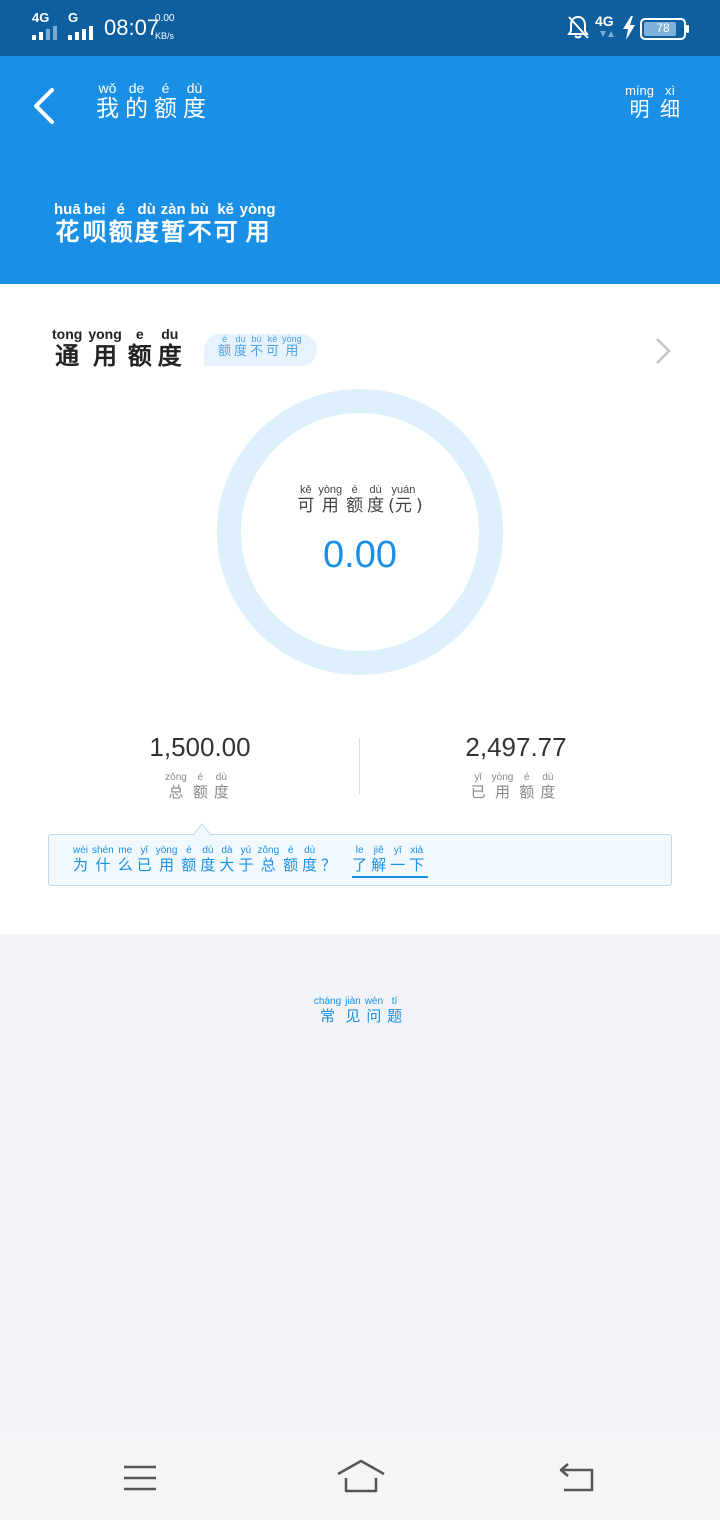 Image resolution: width=720 pixels, height=1520 pixels. I want to click on pinyin-char: 通tong, so click(67, 348).